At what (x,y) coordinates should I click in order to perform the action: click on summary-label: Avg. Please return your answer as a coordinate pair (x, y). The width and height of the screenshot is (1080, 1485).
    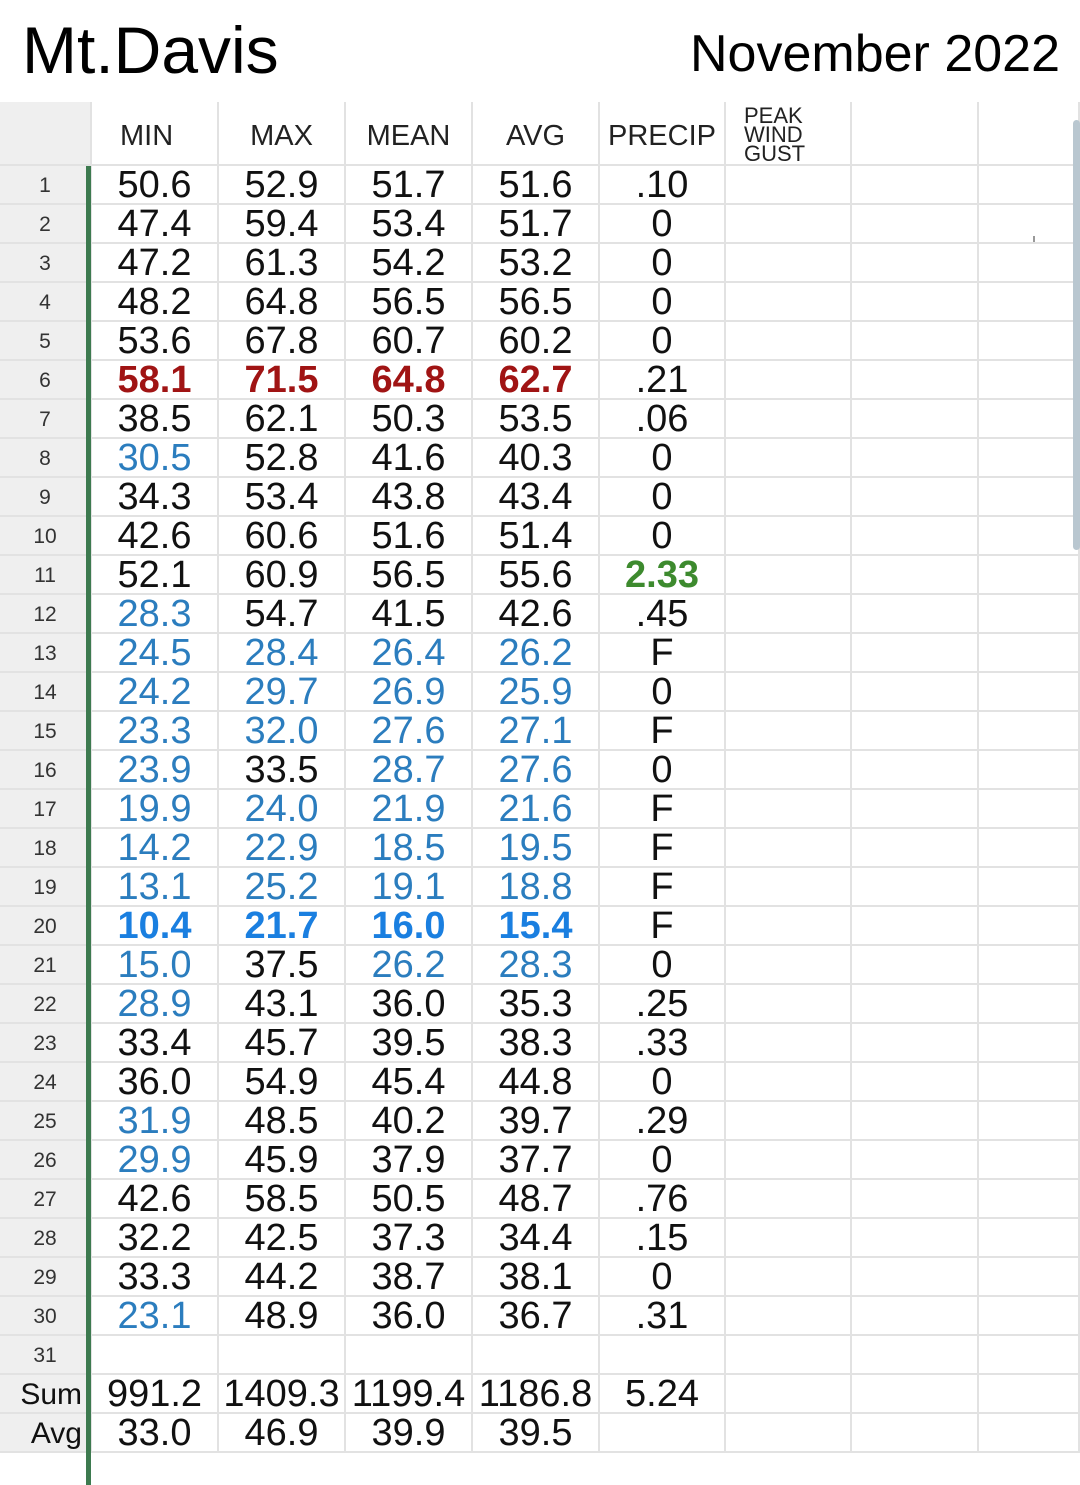
    Looking at the image, I should click on (46, 1433).